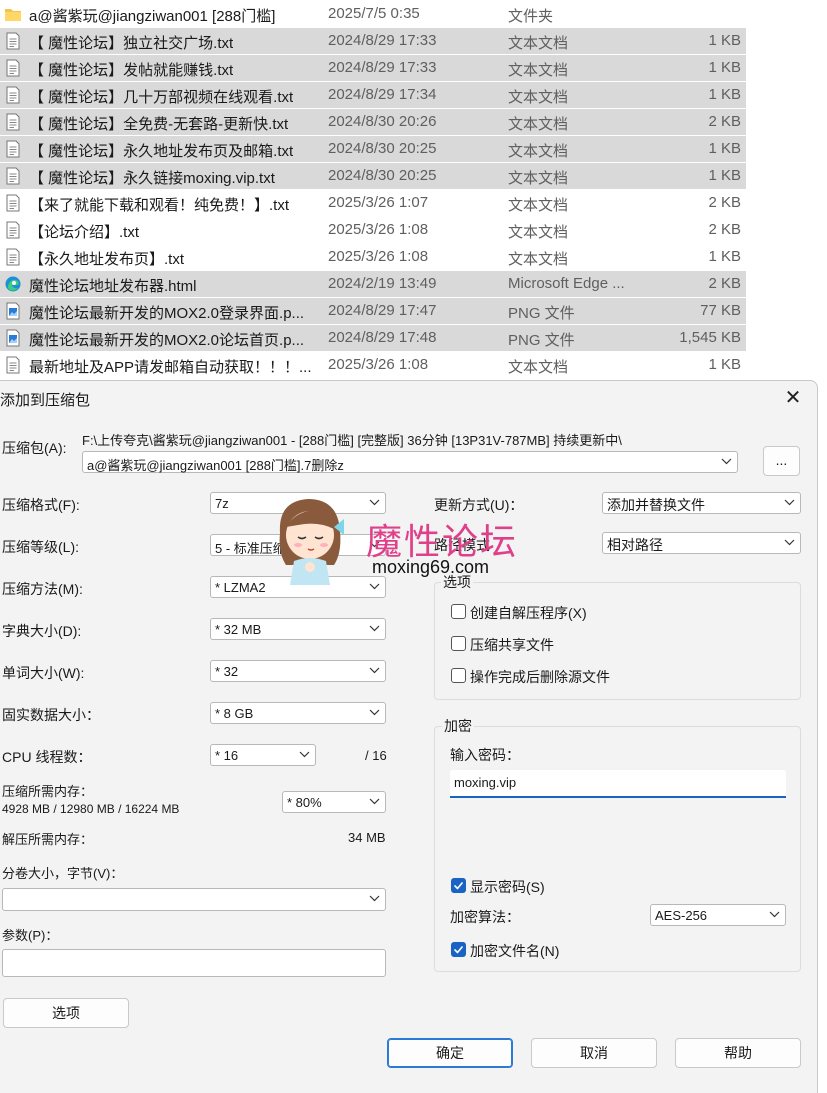 This screenshot has height=1093, width=827. Describe the element at coordinates (382, 148) in the screenshot. I see `file-date: 2024/8/30 20:25` at that location.